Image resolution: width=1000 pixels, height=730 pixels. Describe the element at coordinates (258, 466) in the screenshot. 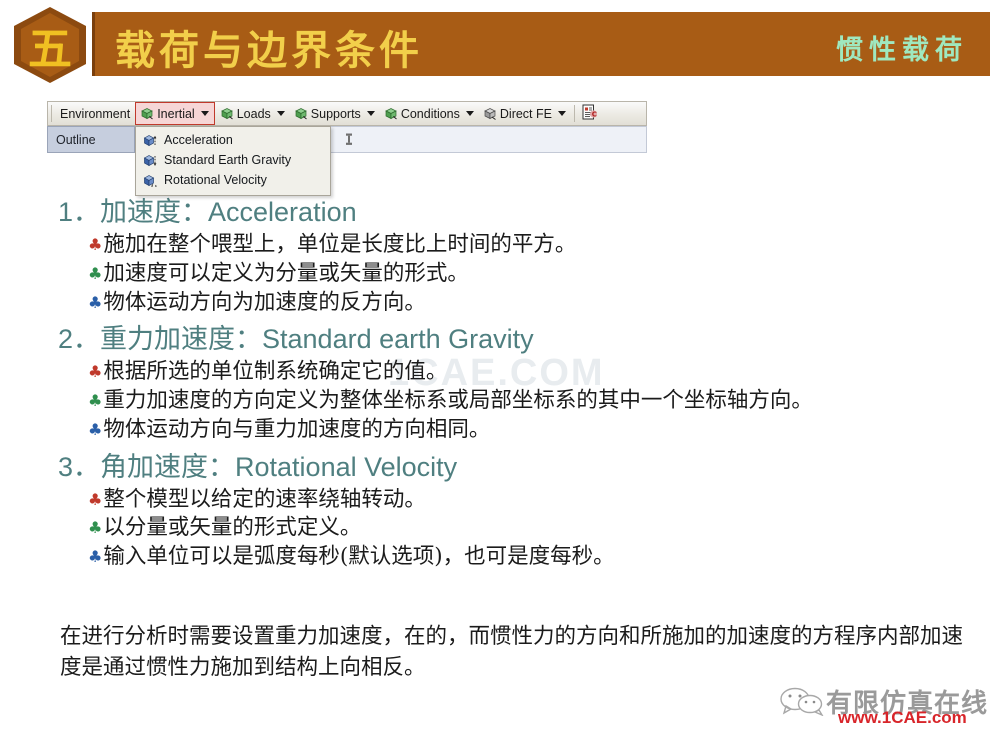

I see `section-heading: 3．角加速度：Rotational Velocity` at that location.